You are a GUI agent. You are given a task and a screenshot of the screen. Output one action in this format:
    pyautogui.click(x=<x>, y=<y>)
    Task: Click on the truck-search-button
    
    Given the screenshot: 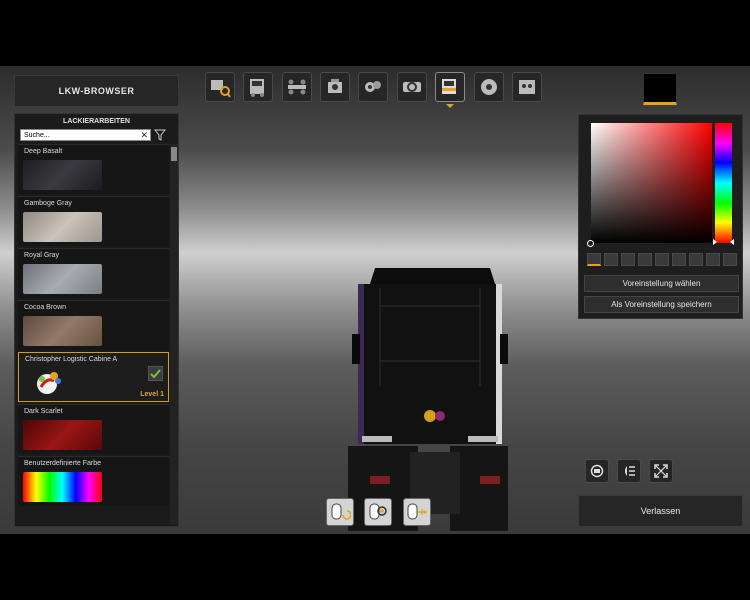 What is the action you would take?
    pyautogui.click(x=220, y=87)
    